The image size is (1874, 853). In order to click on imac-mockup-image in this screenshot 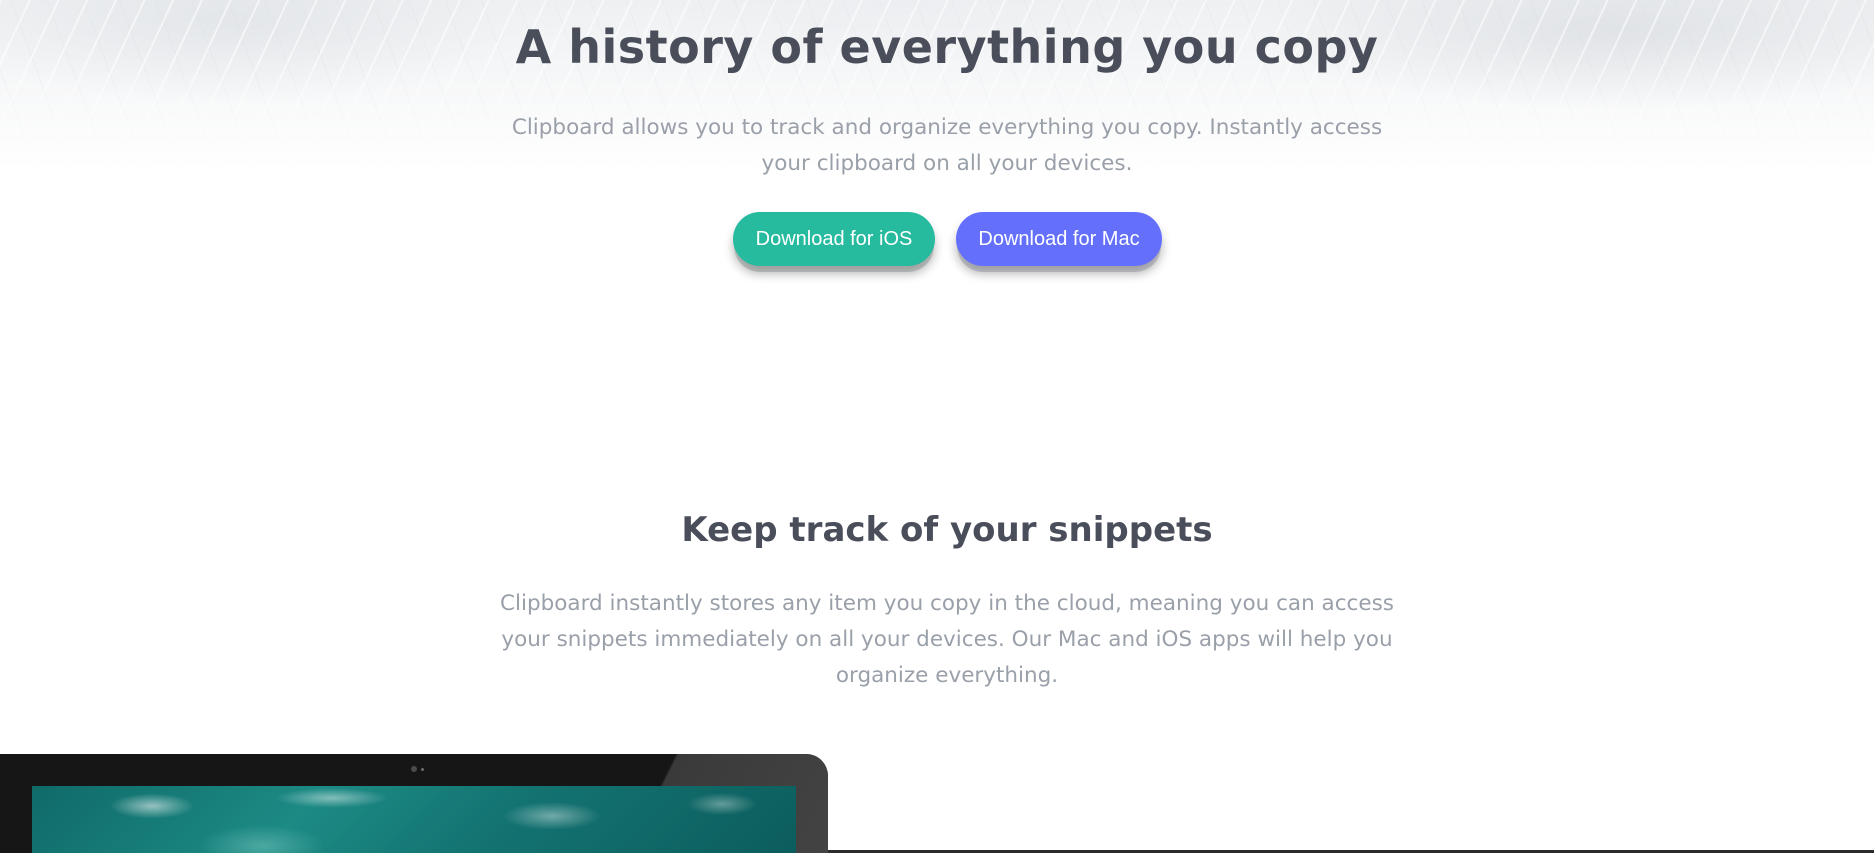, I will do `click(414, 803)`.